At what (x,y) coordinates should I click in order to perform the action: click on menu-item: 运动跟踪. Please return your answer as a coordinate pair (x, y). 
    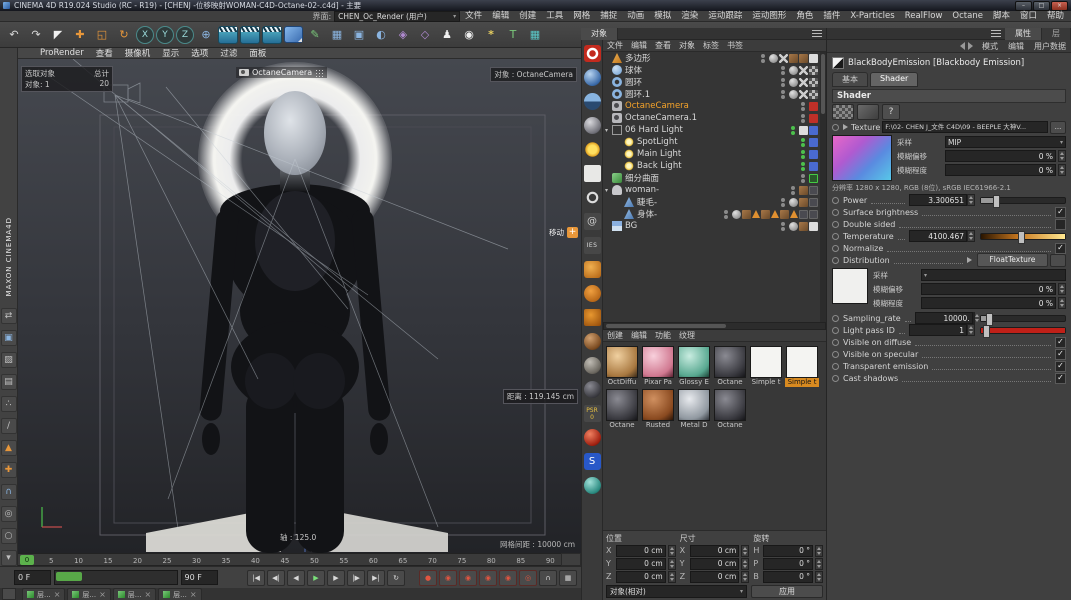
    Looking at the image, I should click on (725, 16).